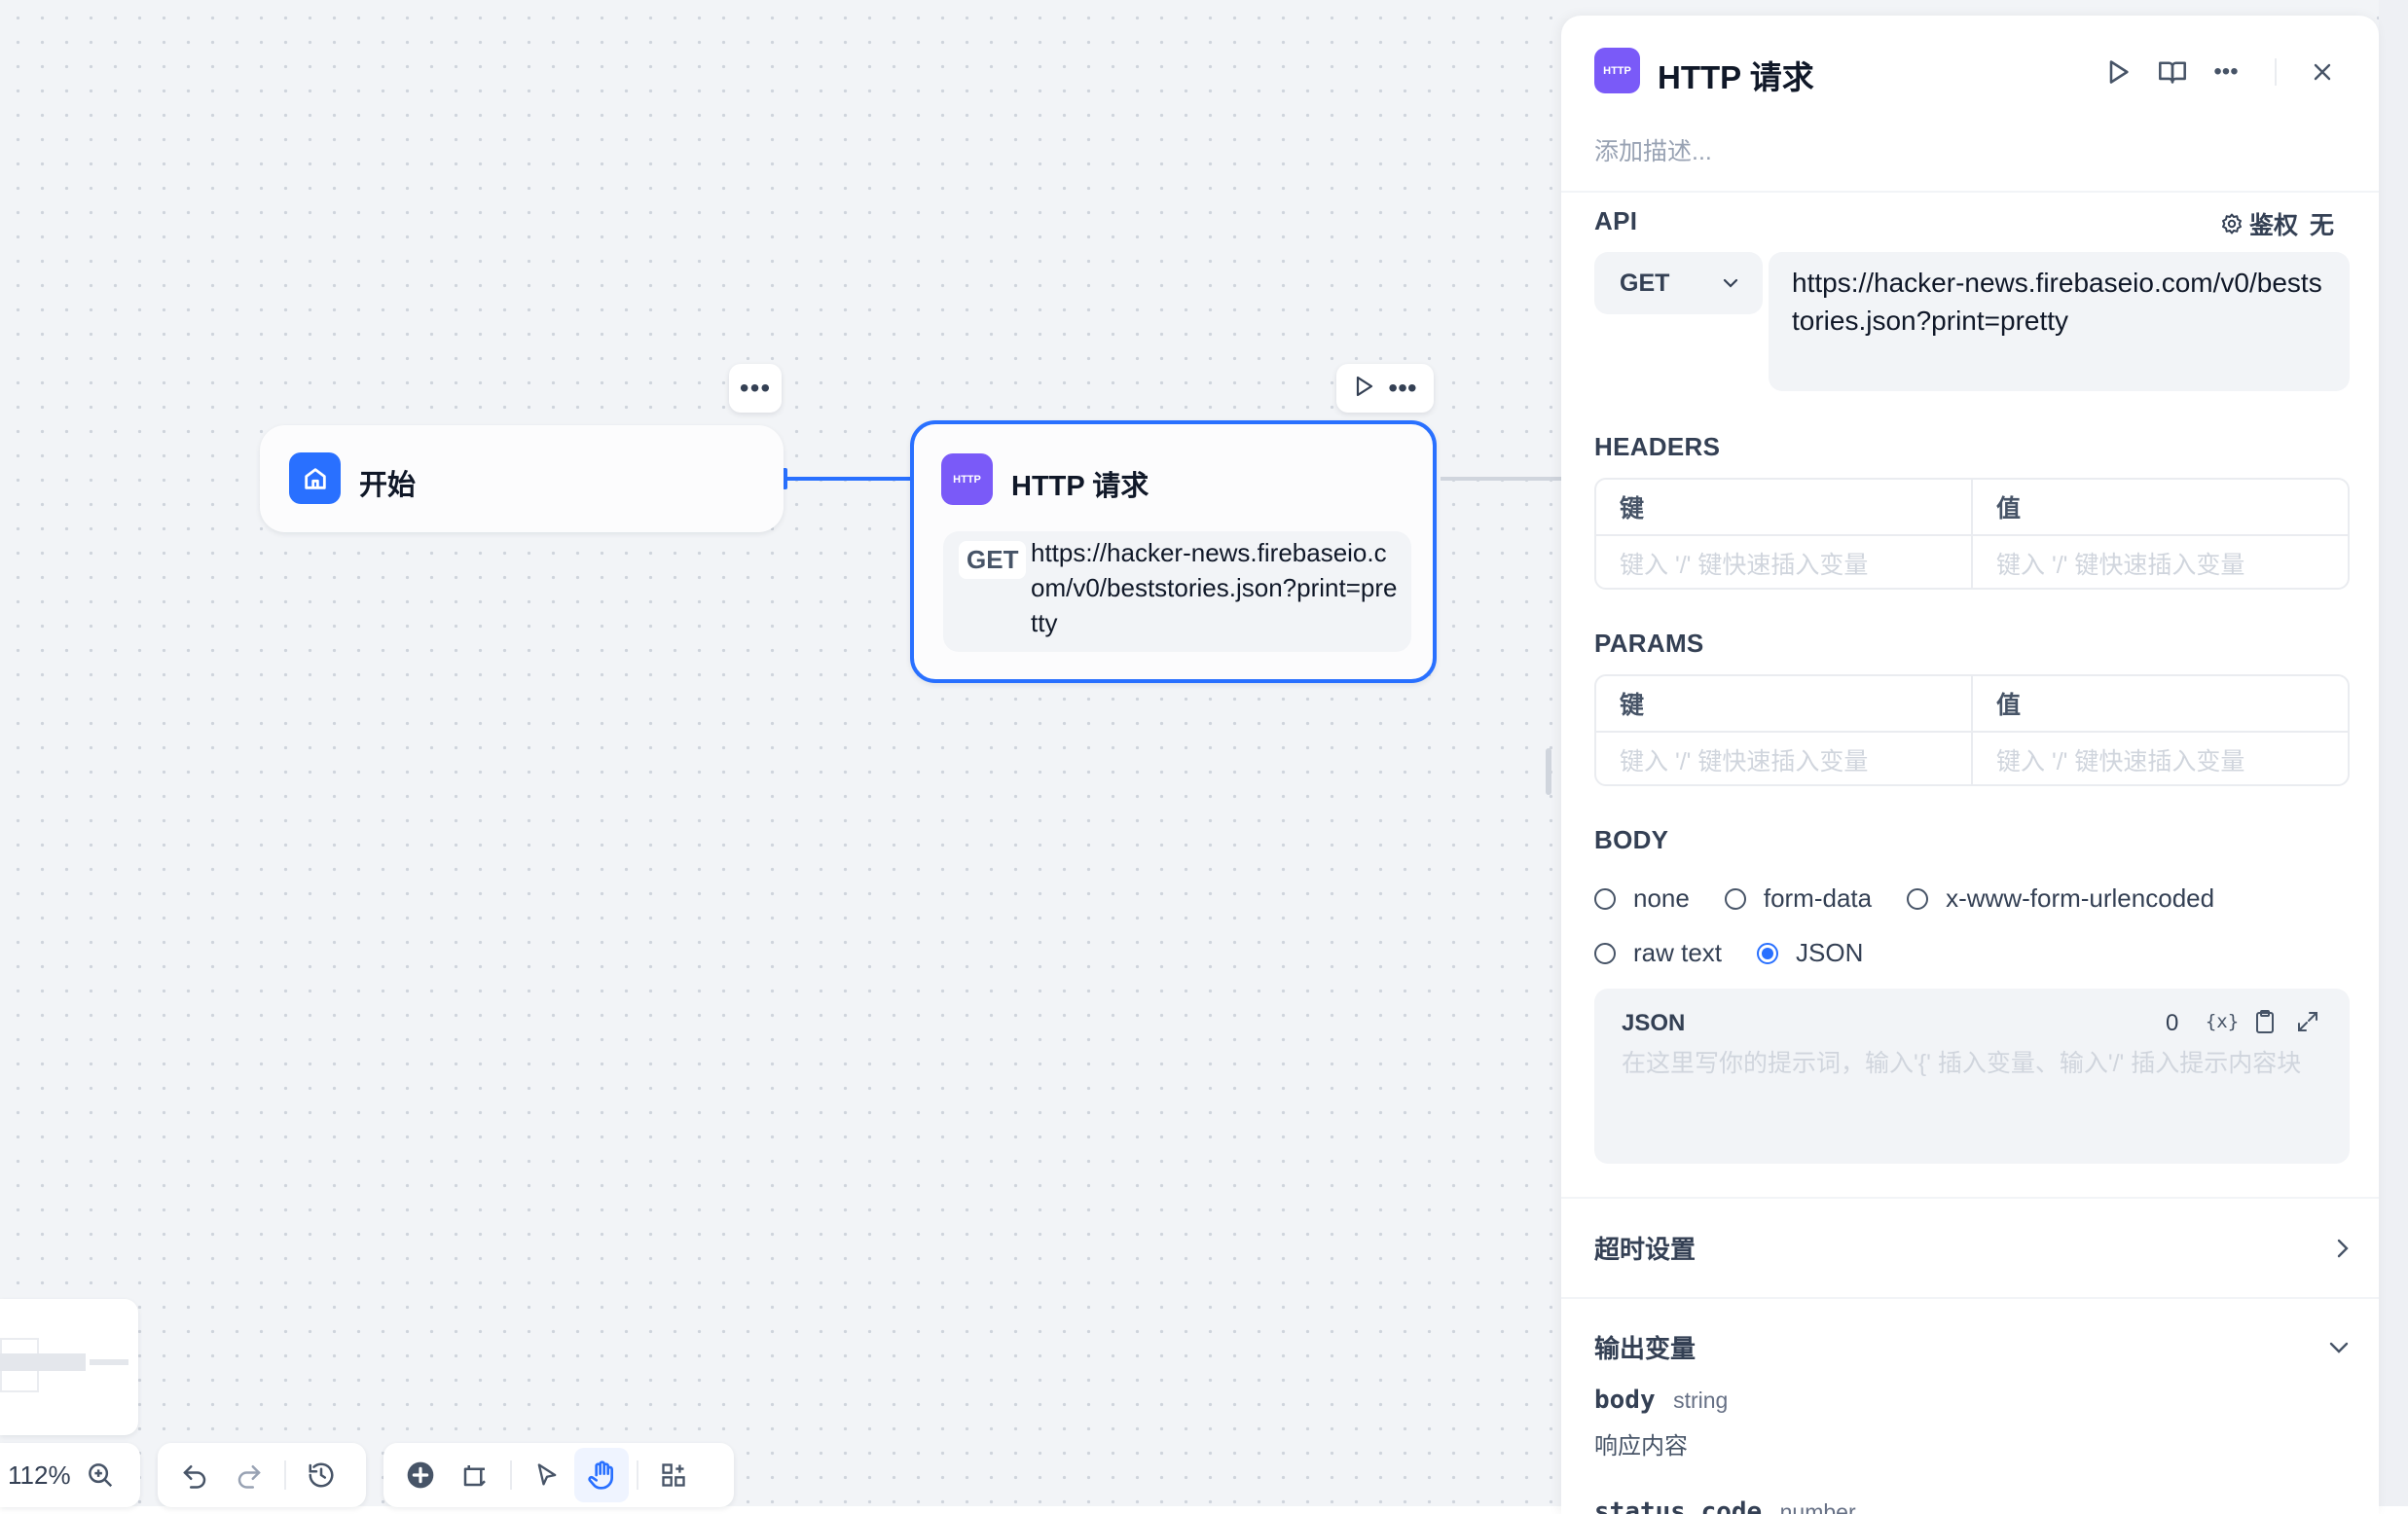  I want to click on copy-button, so click(2264, 1021).